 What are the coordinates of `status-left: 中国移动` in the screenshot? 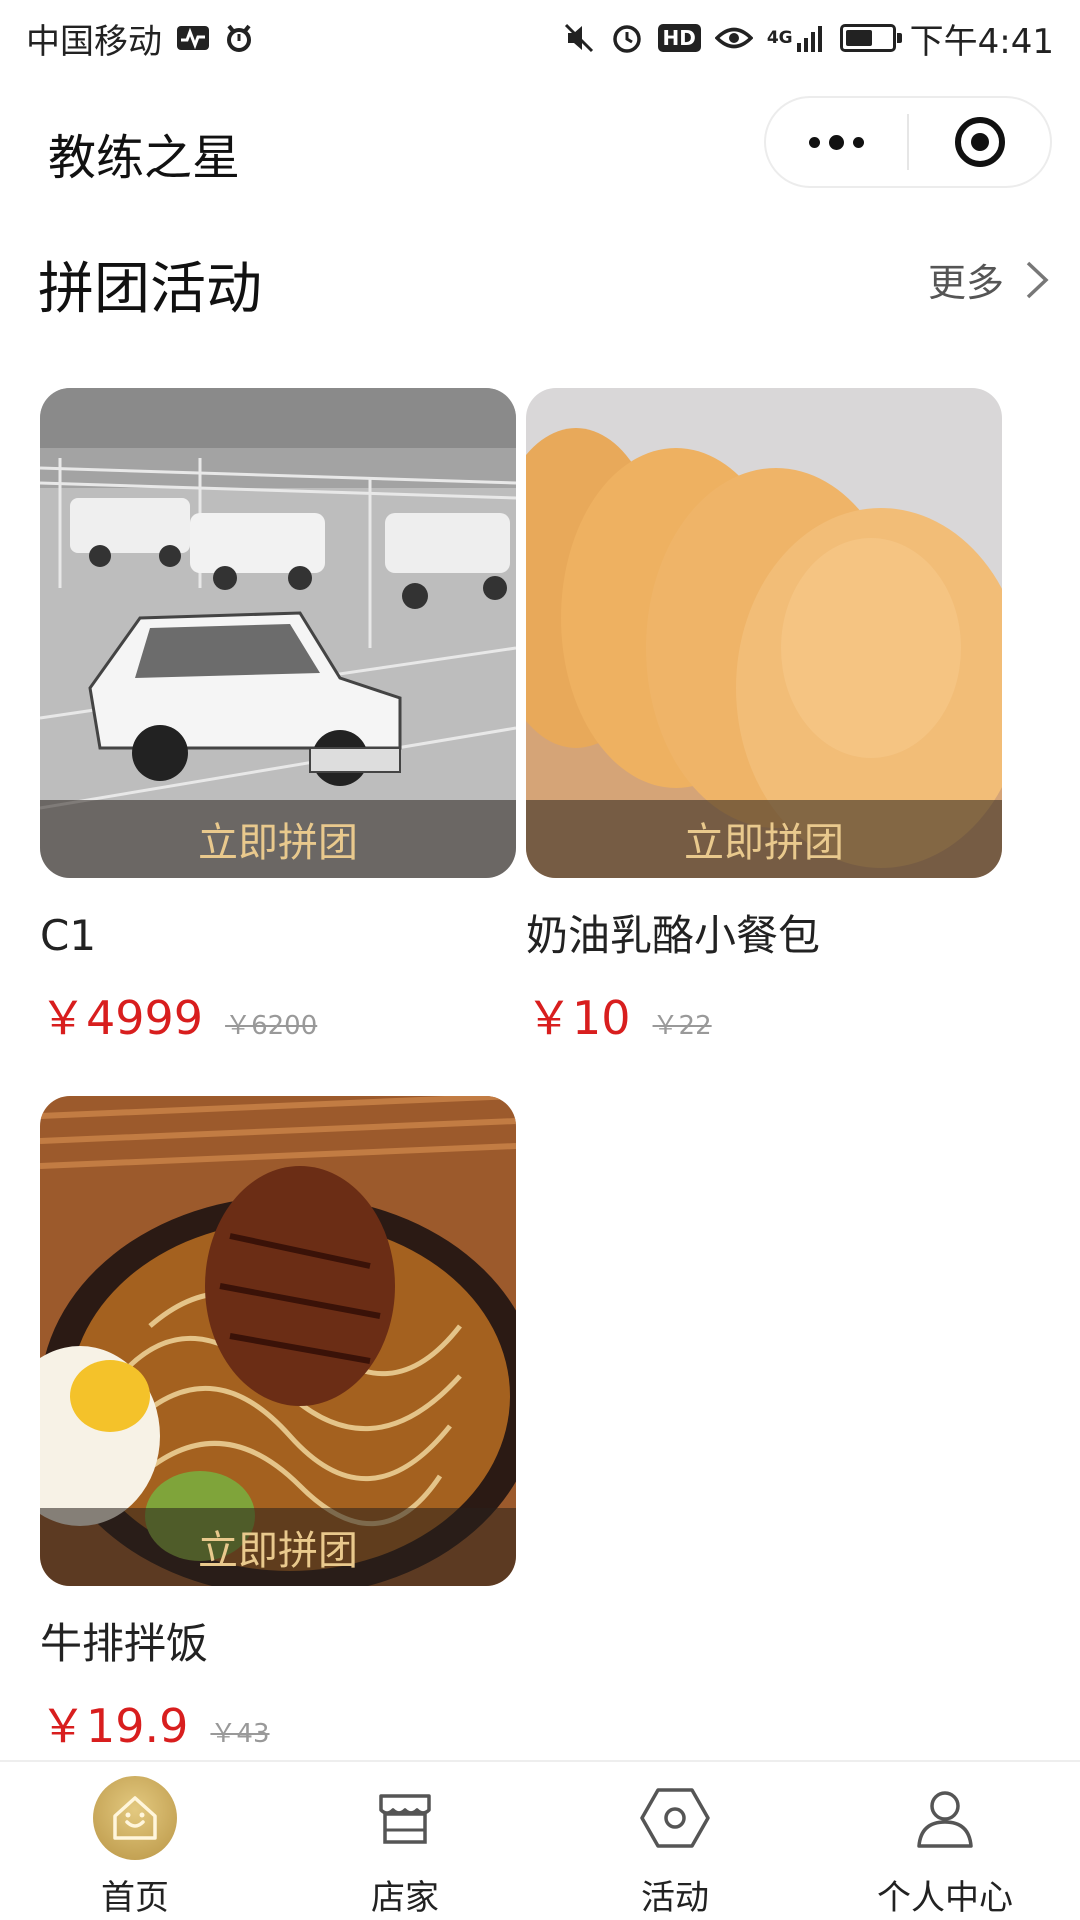 It's located at (140, 38).